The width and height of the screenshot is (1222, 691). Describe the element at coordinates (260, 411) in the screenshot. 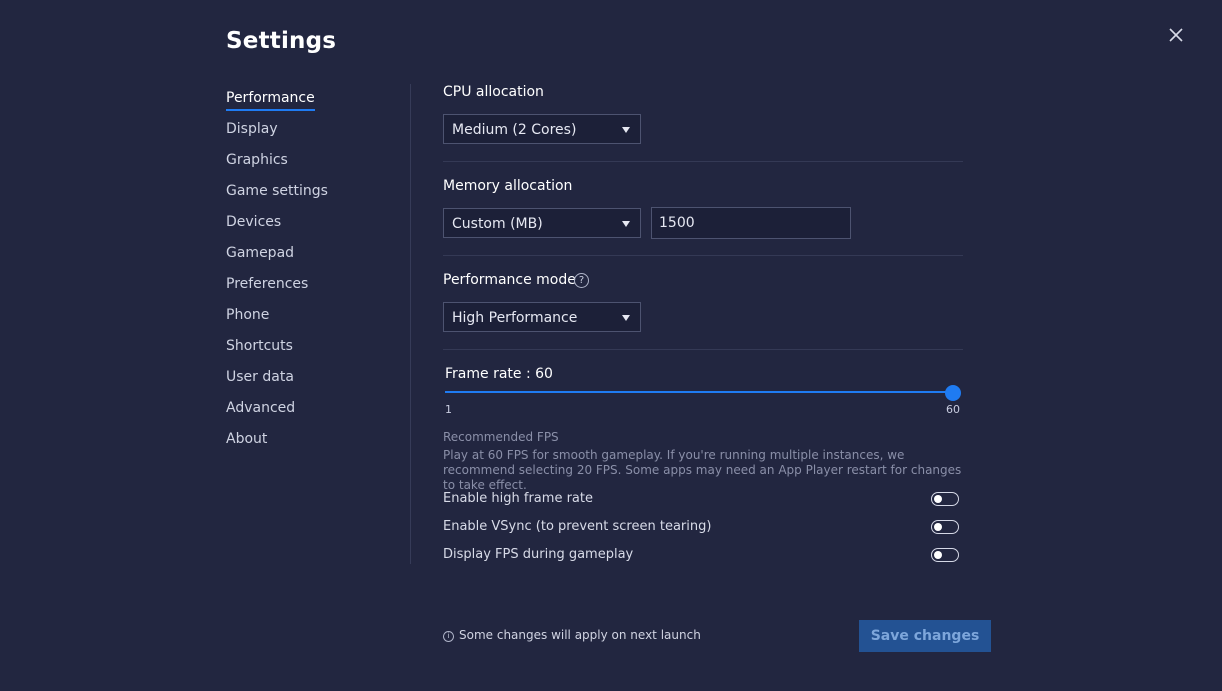

I see `nav-item-advanced: Advanced` at that location.